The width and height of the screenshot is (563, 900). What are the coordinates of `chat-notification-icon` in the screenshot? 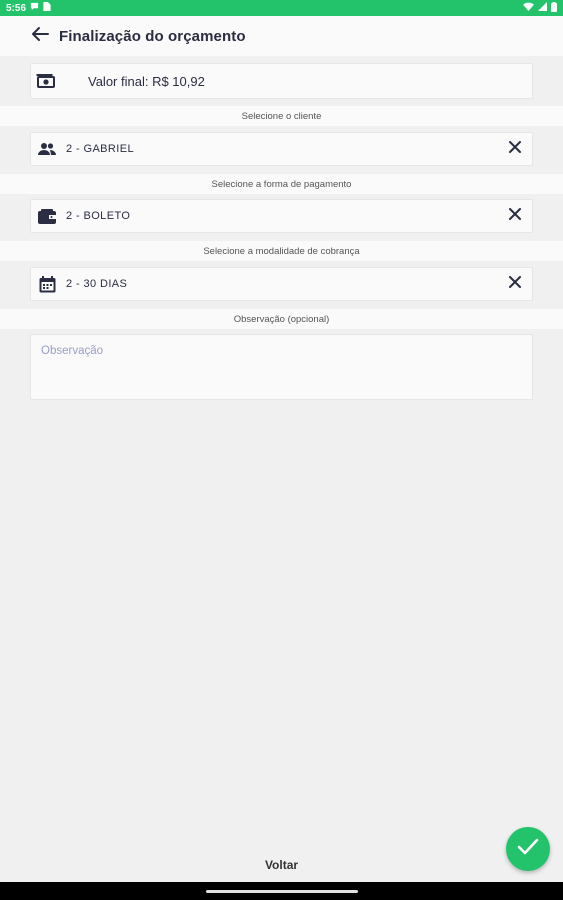 It's located at (34, 8).